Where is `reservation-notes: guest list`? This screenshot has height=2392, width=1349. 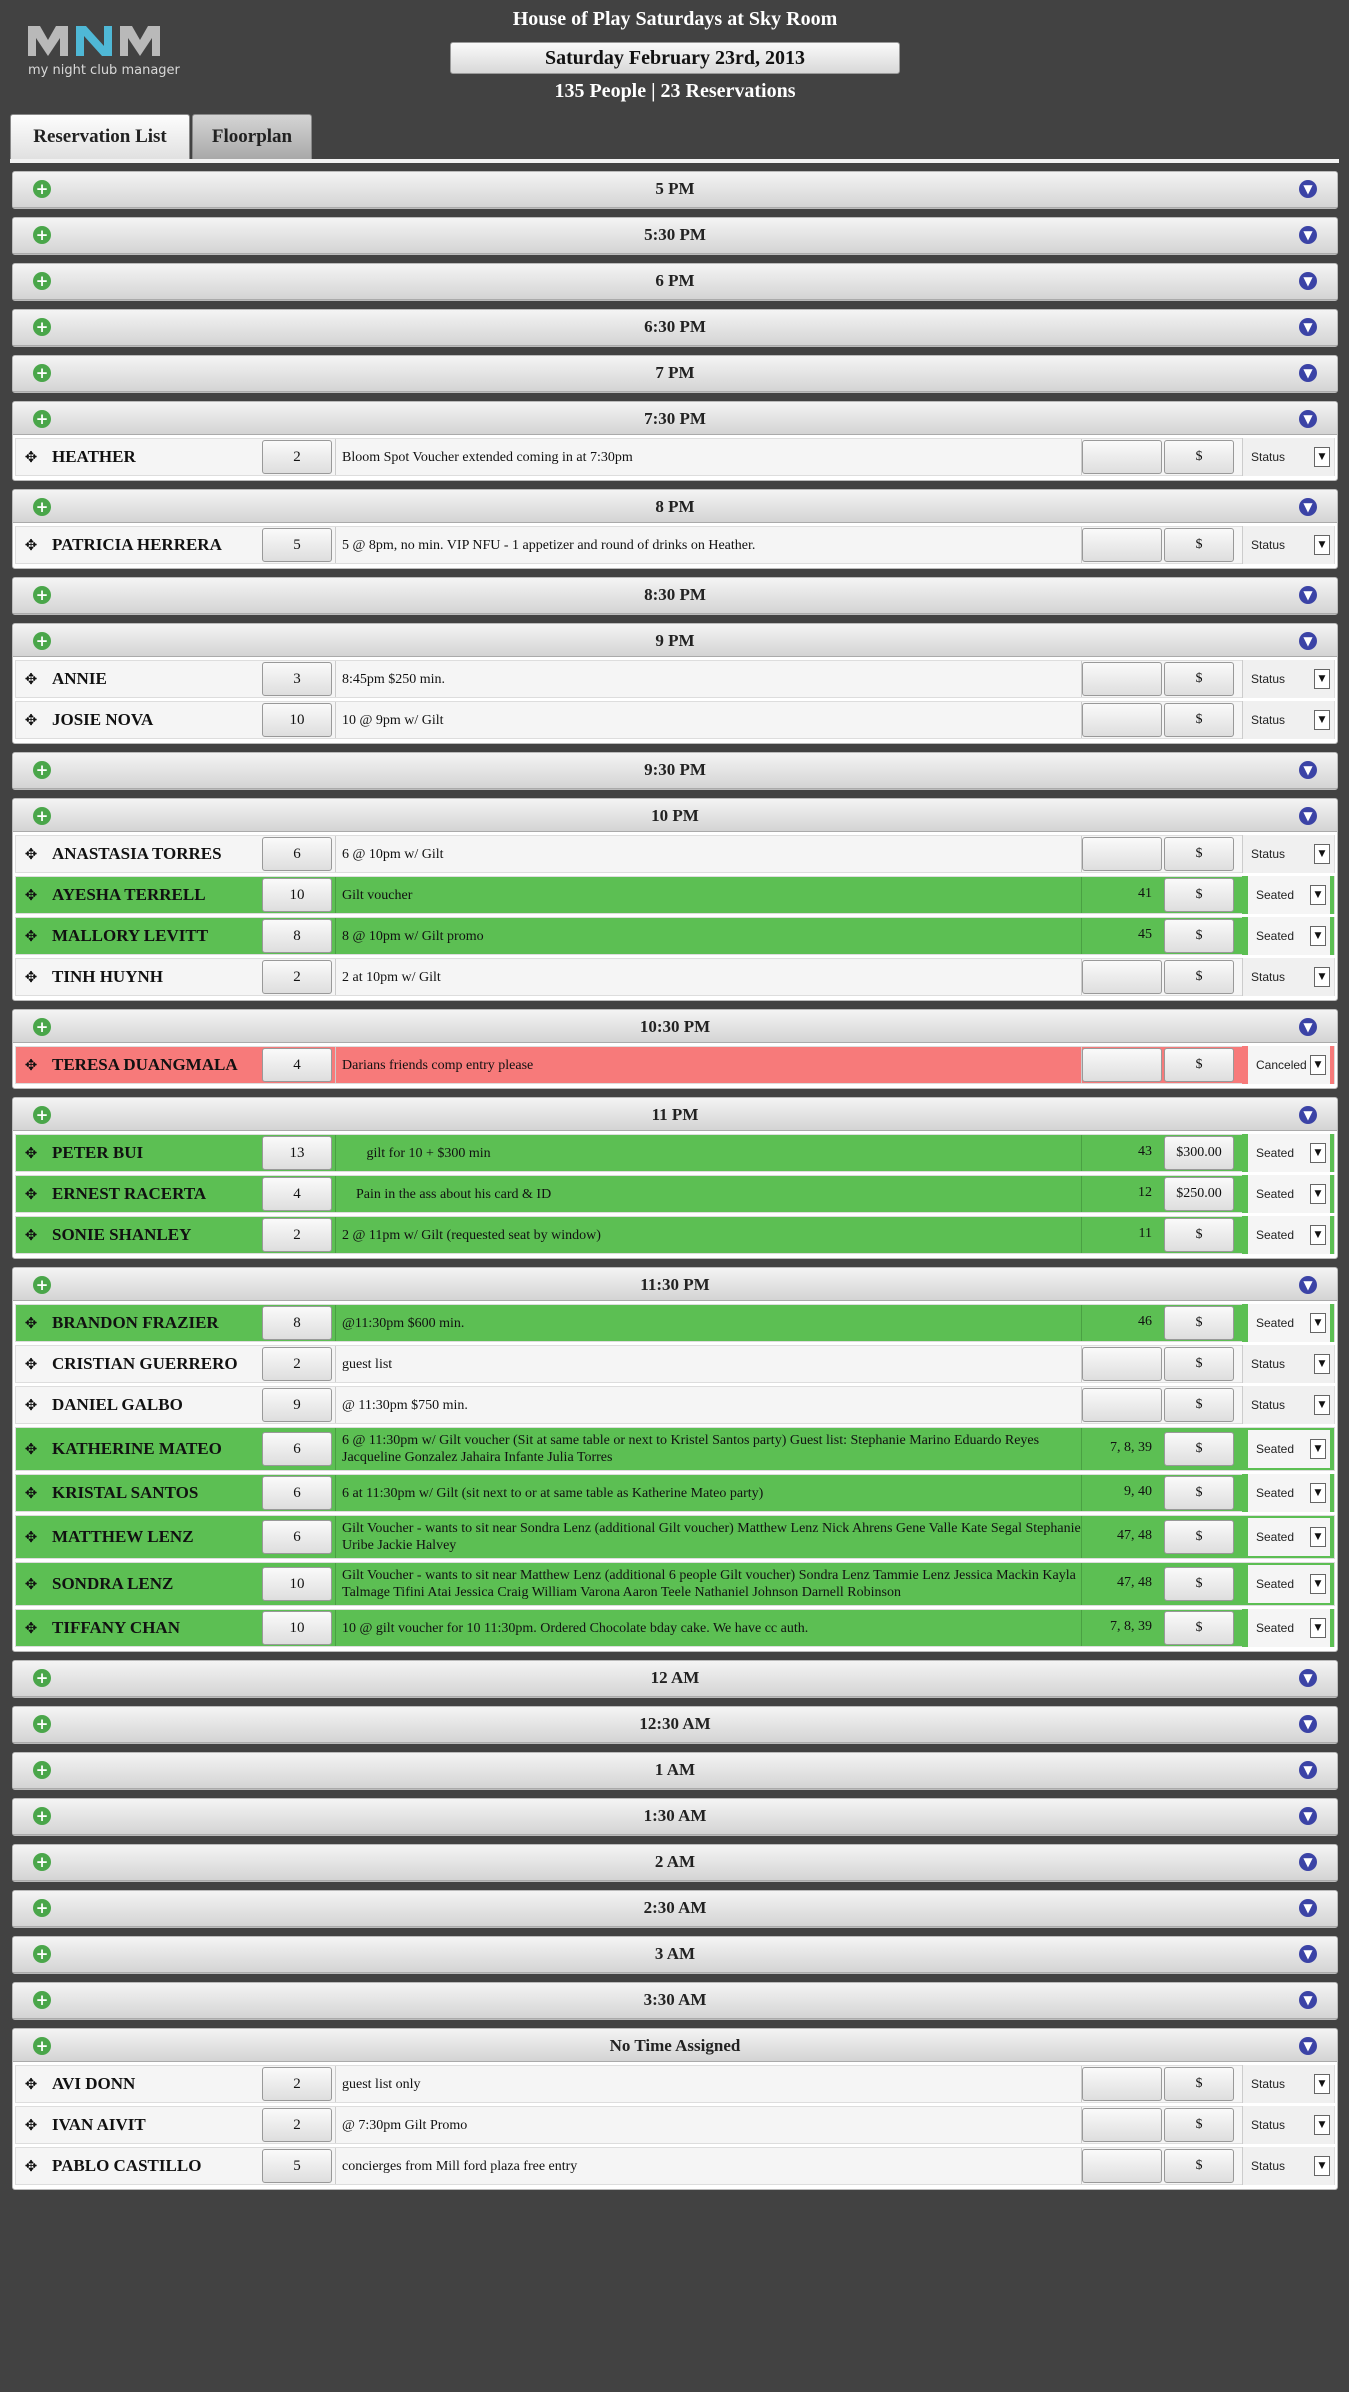
reservation-notes: guest list is located at coordinates (708, 1364).